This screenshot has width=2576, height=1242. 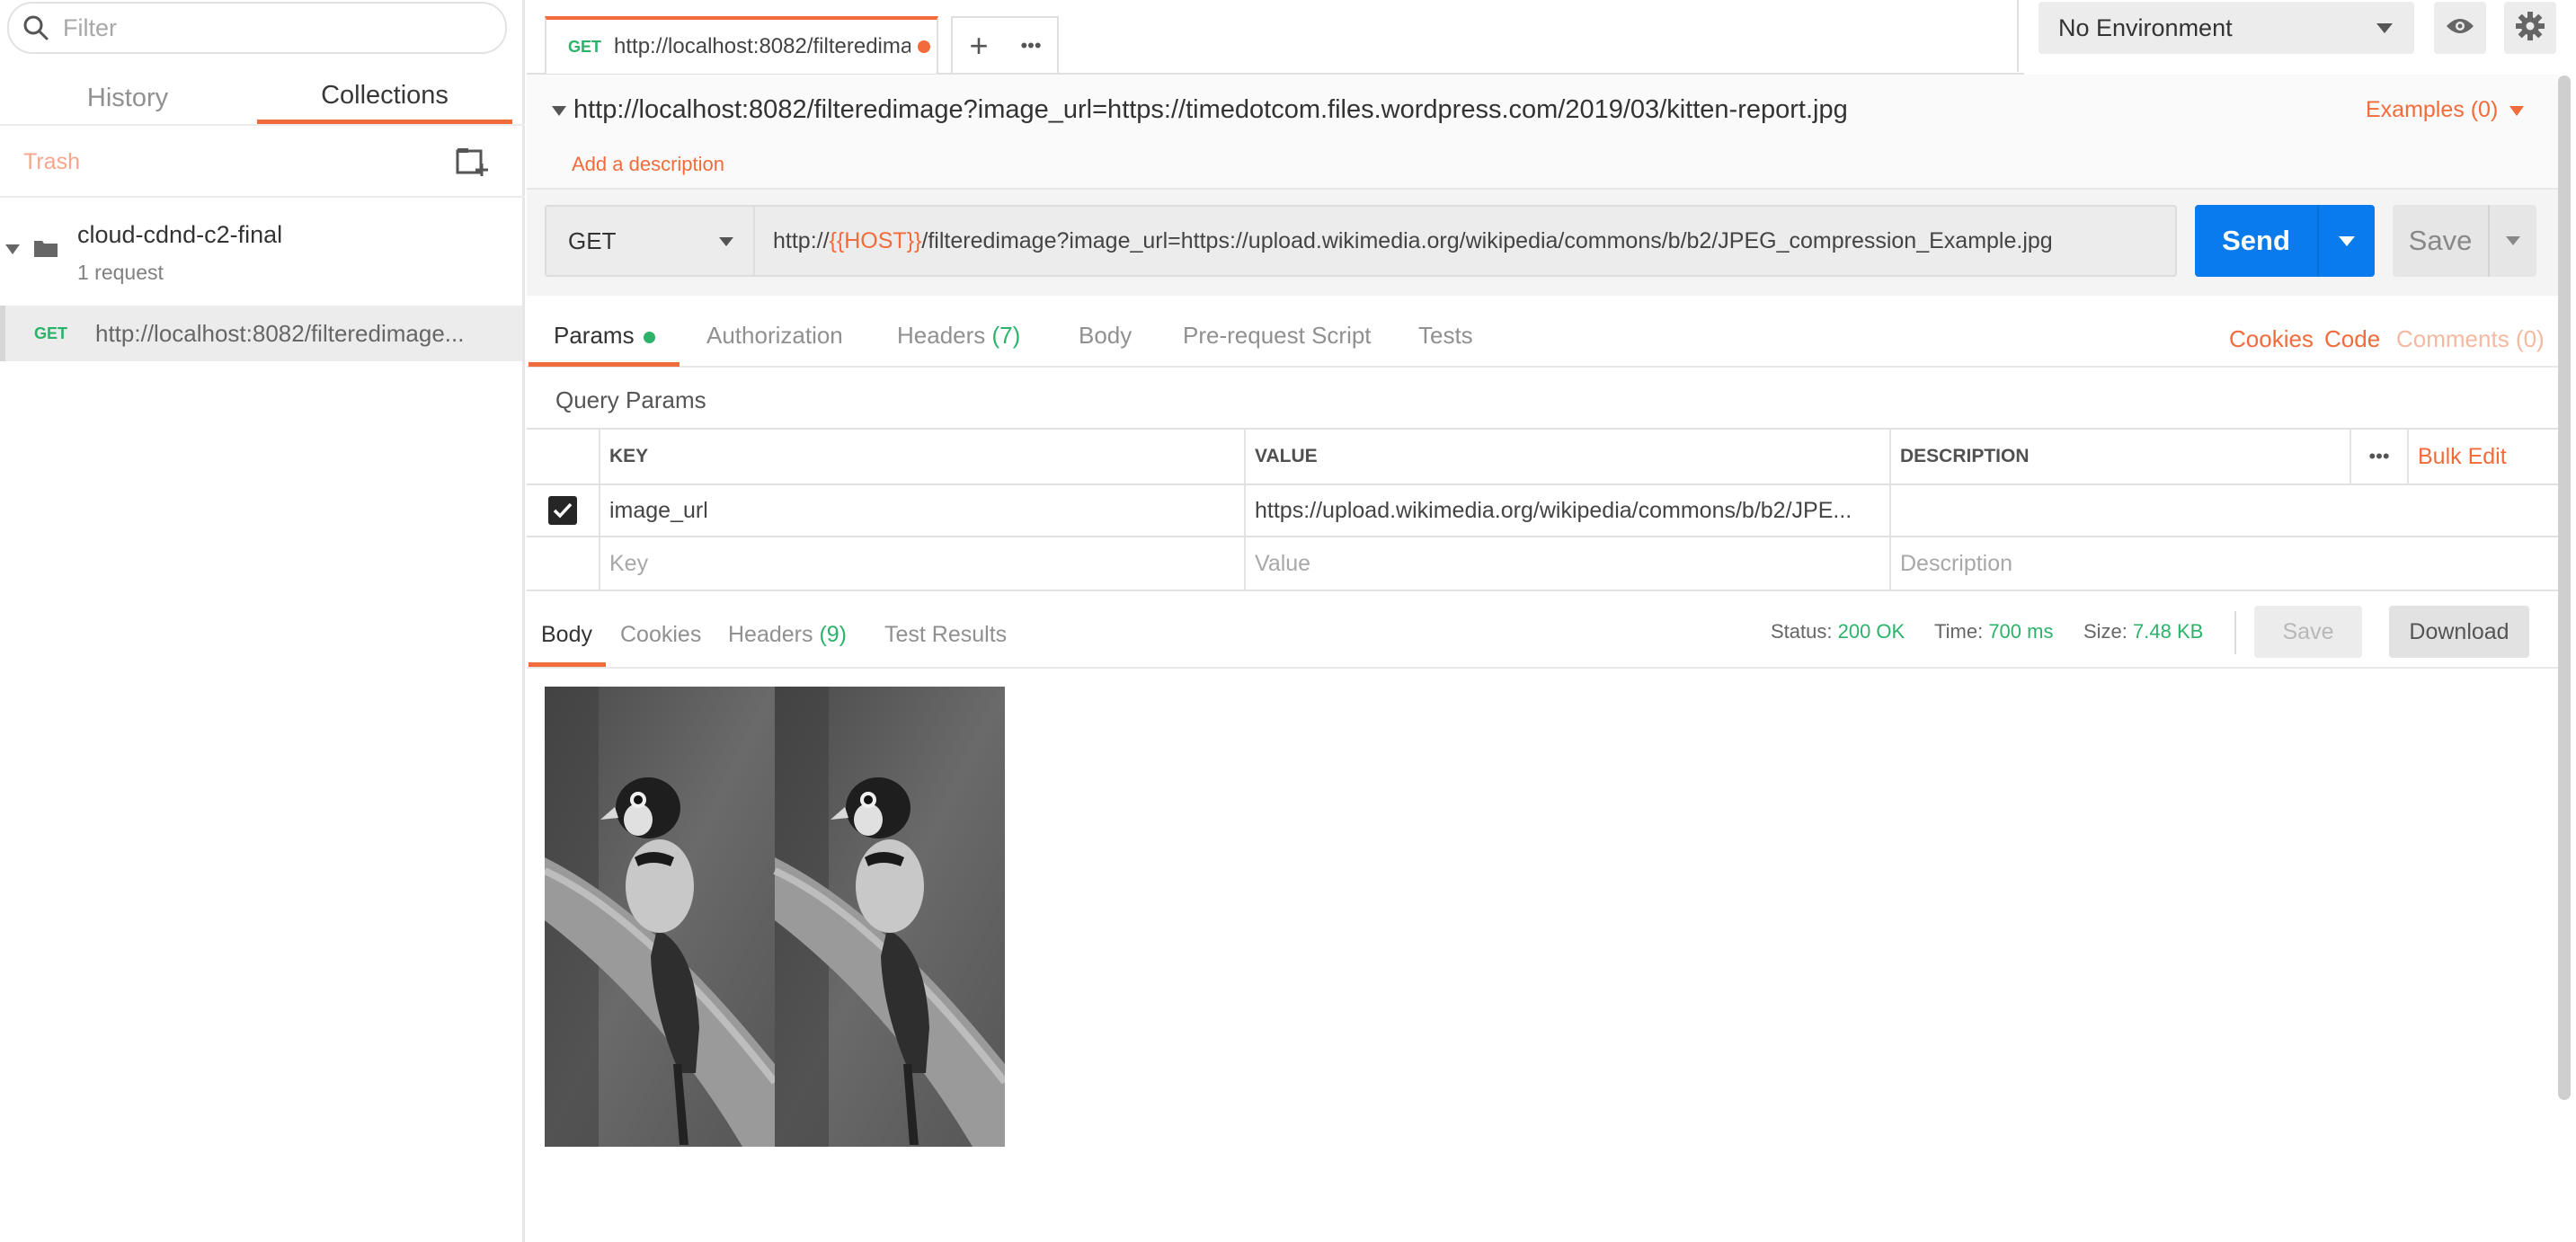 What do you see at coordinates (2271, 339) in the screenshot?
I see `cookies-link: Cookies` at bounding box center [2271, 339].